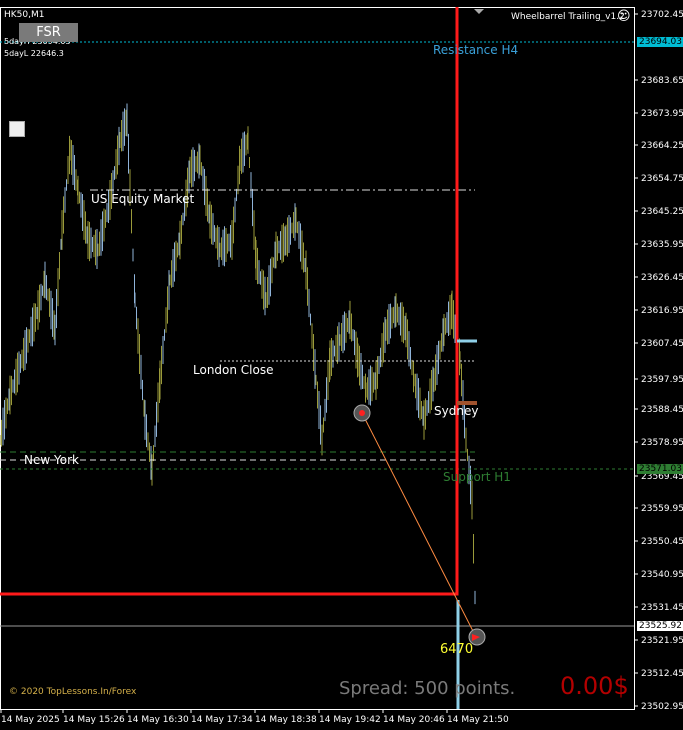  Describe the element at coordinates (478, 720) in the screenshot. I see `time-tick-label: 14 May 21:50` at that location.